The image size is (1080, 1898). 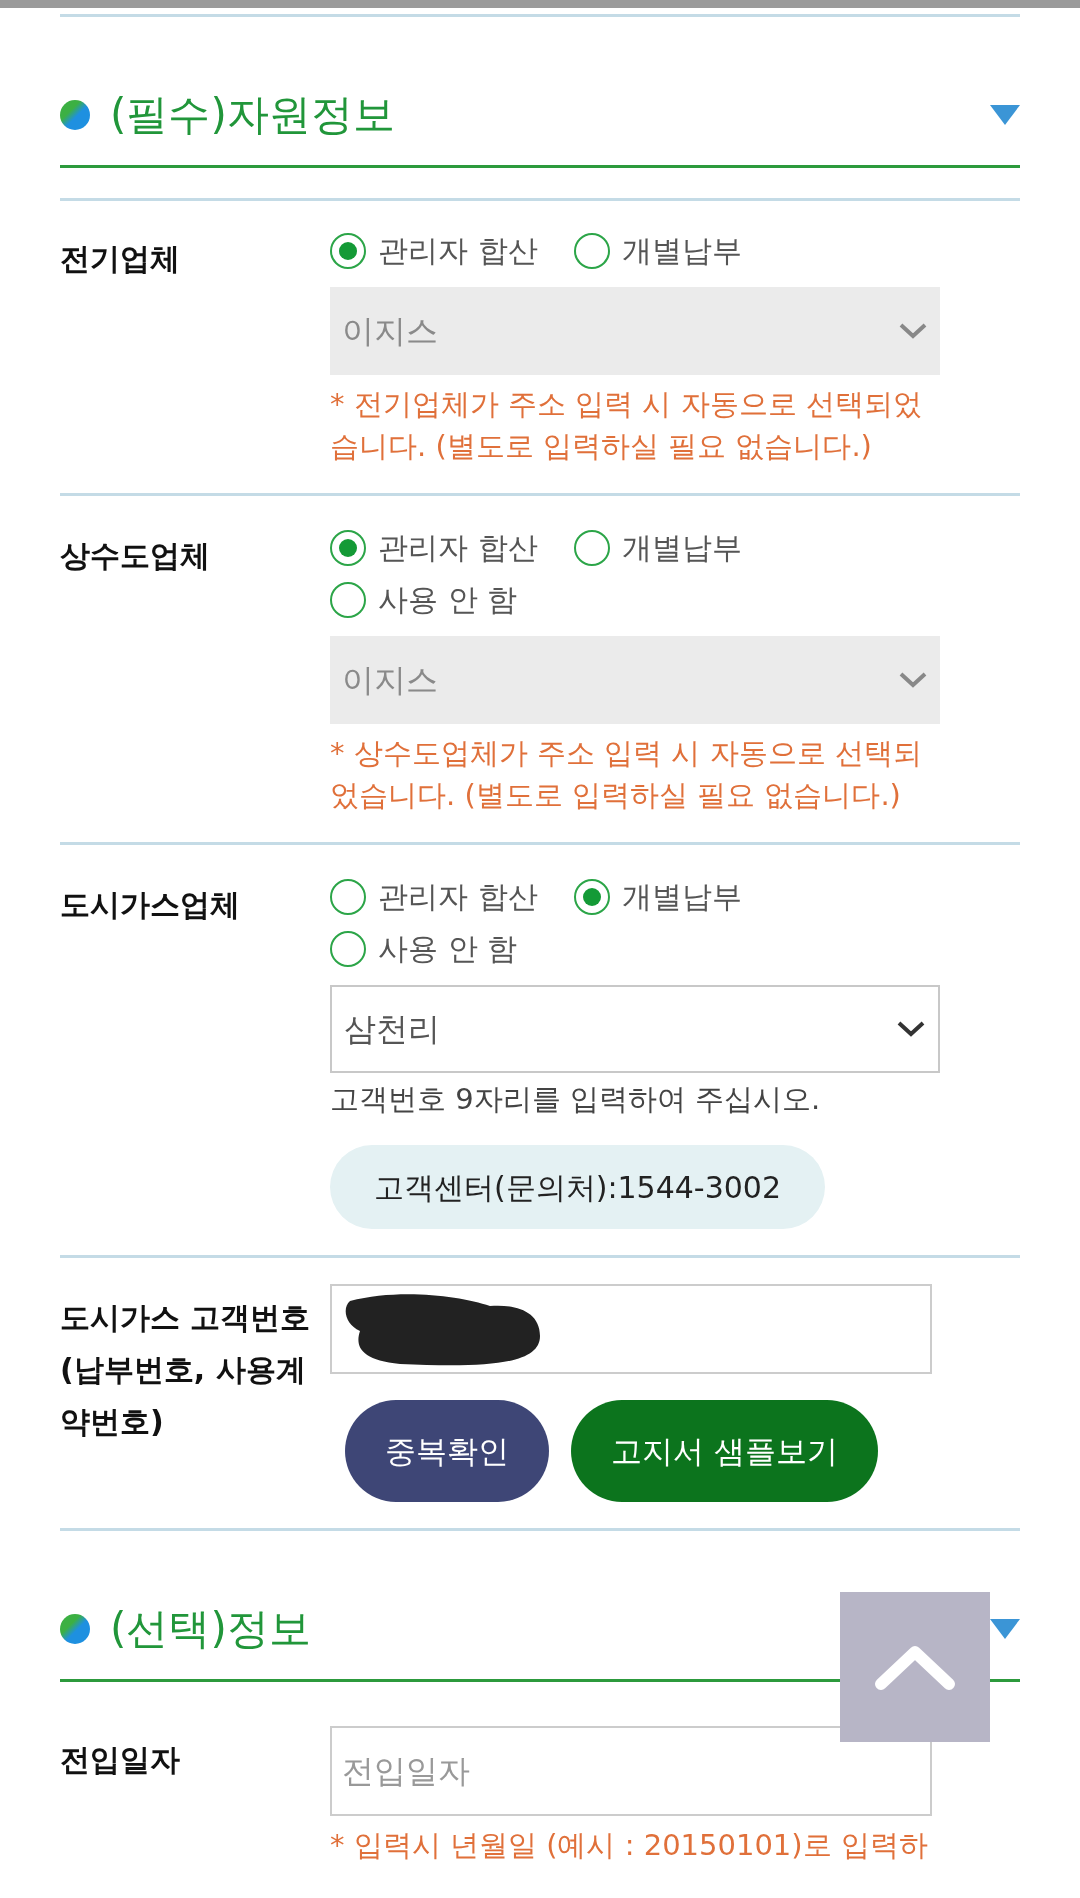 I want to click on help-text: 고객번호 9자리를 입력하여 주십시오., so click(x=576, y=1099).